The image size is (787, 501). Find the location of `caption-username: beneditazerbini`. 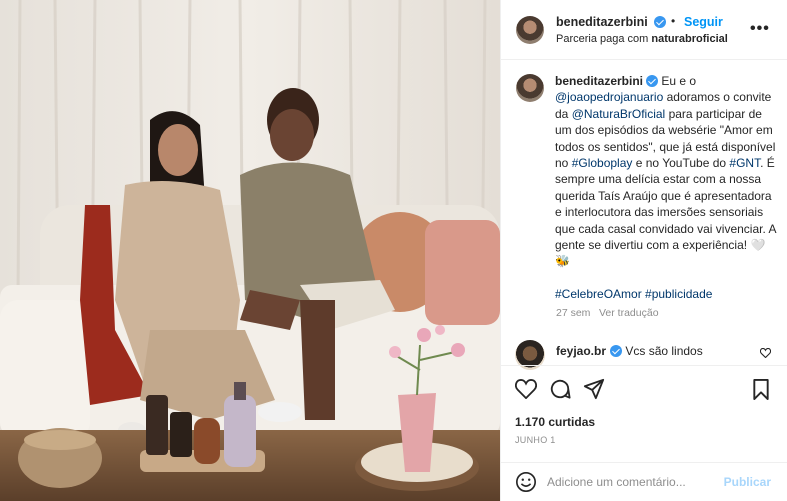

caption-username: beneditazerbini is located at coordinates (599, 81).